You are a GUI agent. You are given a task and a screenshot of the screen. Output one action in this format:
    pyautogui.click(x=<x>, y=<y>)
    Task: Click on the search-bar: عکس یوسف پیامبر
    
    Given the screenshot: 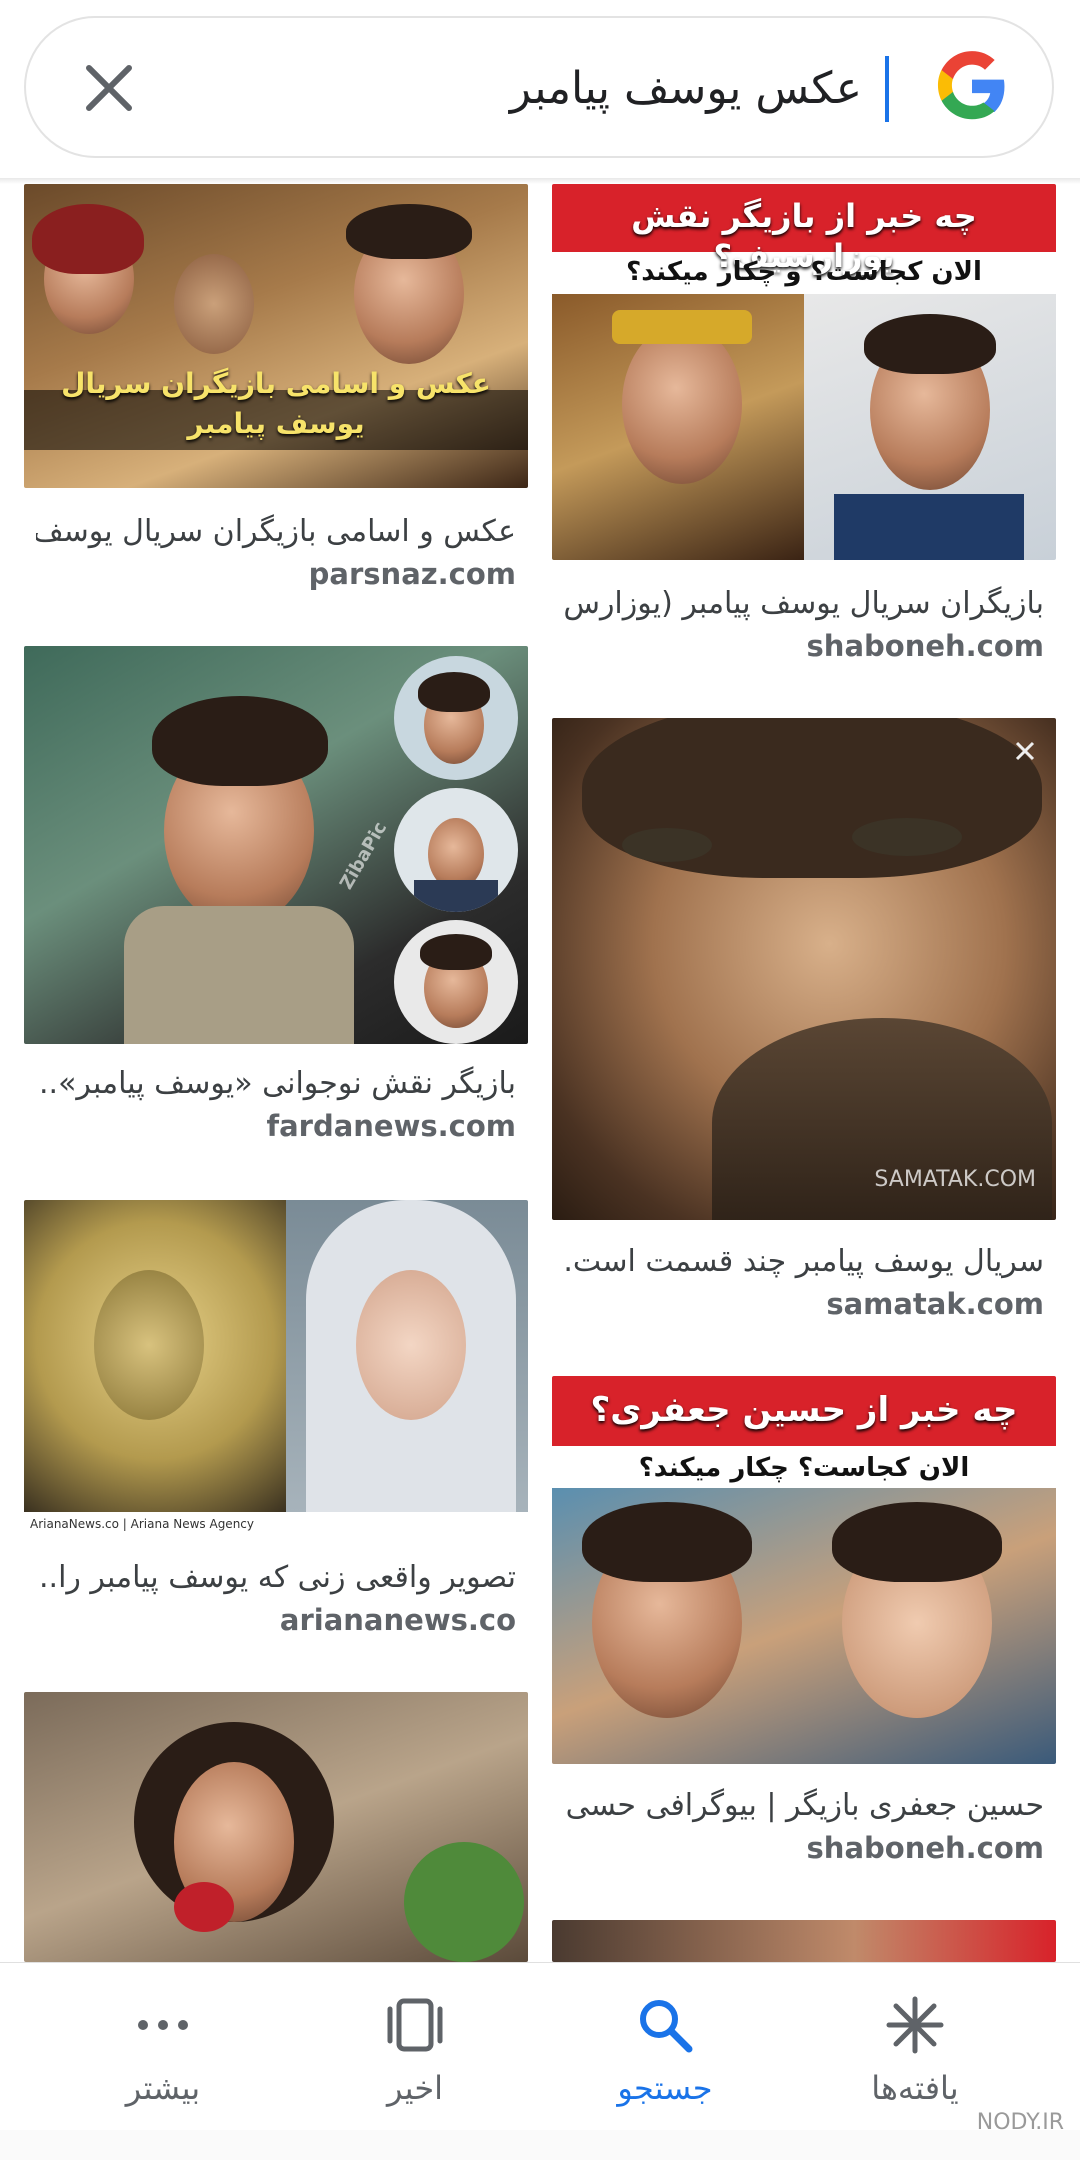 What is the action you would take?
    pyautogui.click(x=539, y=87)
    